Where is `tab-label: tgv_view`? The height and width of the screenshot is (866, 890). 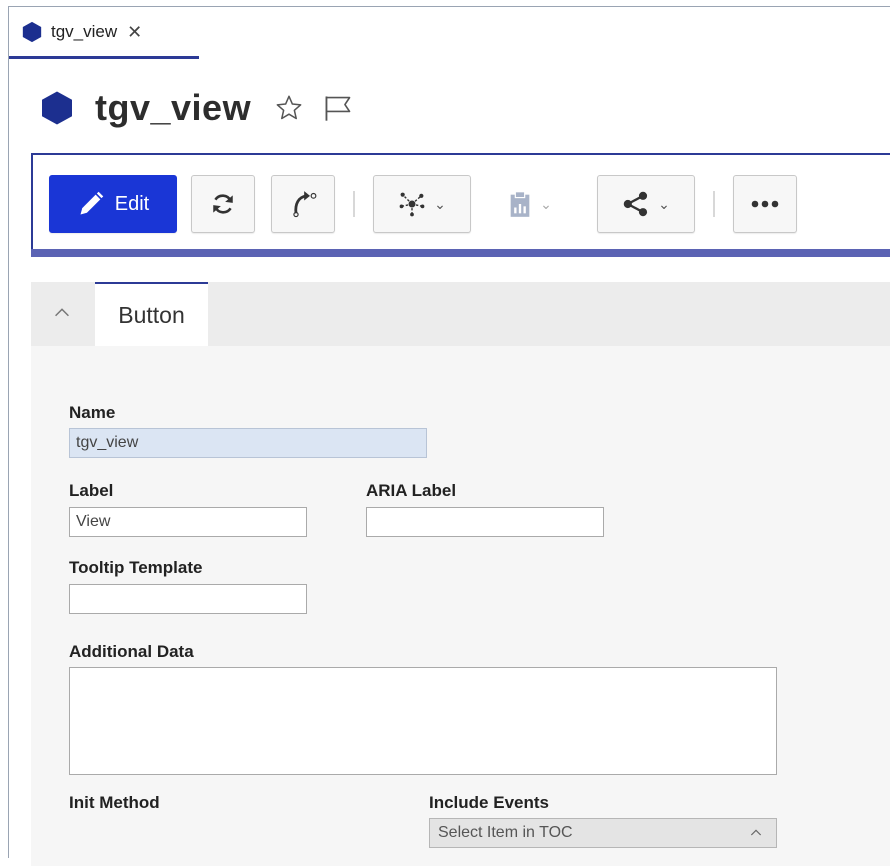
tab-label: tgv_view is located at coordinates (84, 31).